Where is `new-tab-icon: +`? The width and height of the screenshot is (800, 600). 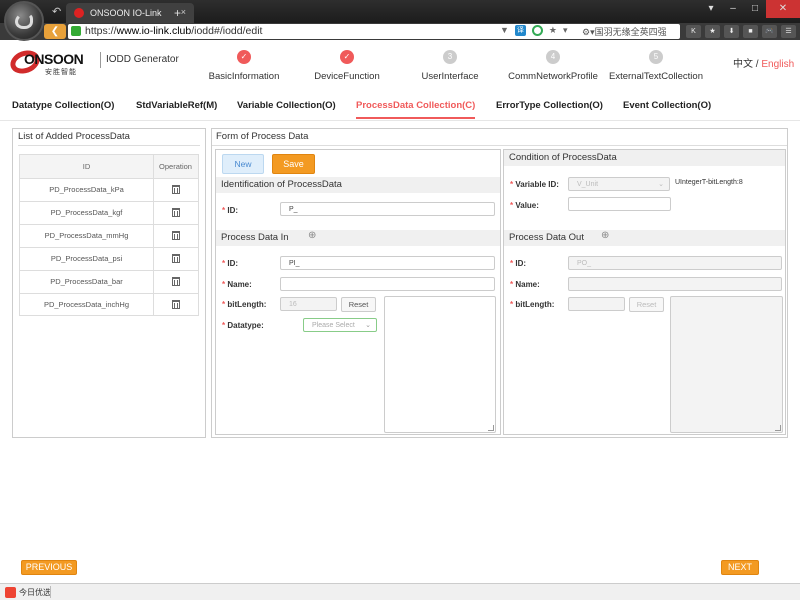 new-tab-icon: + is located at coordinates (177, 13).